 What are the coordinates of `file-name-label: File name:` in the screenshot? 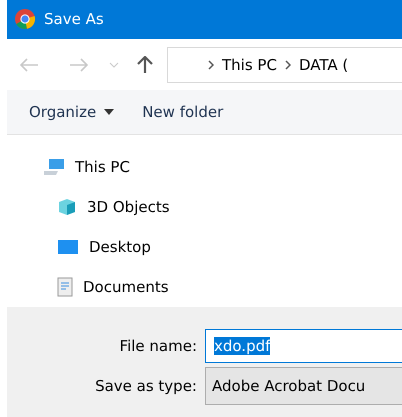 It's located at (157, 346).